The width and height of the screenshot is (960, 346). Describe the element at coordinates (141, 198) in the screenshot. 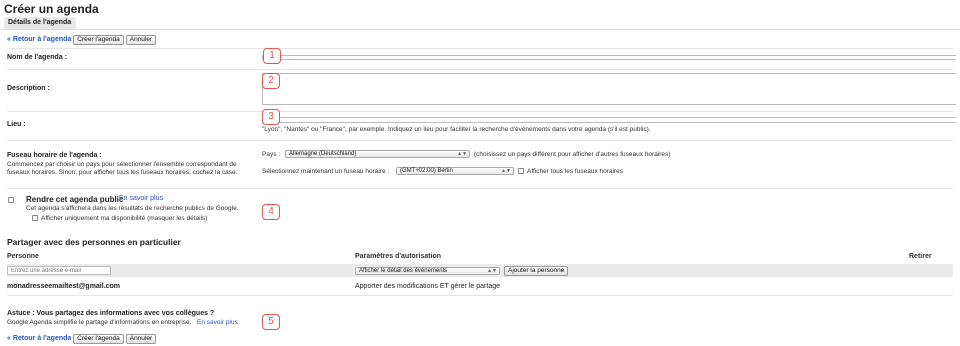

I see `public-learn-more-link: En savoir plus` at that location.